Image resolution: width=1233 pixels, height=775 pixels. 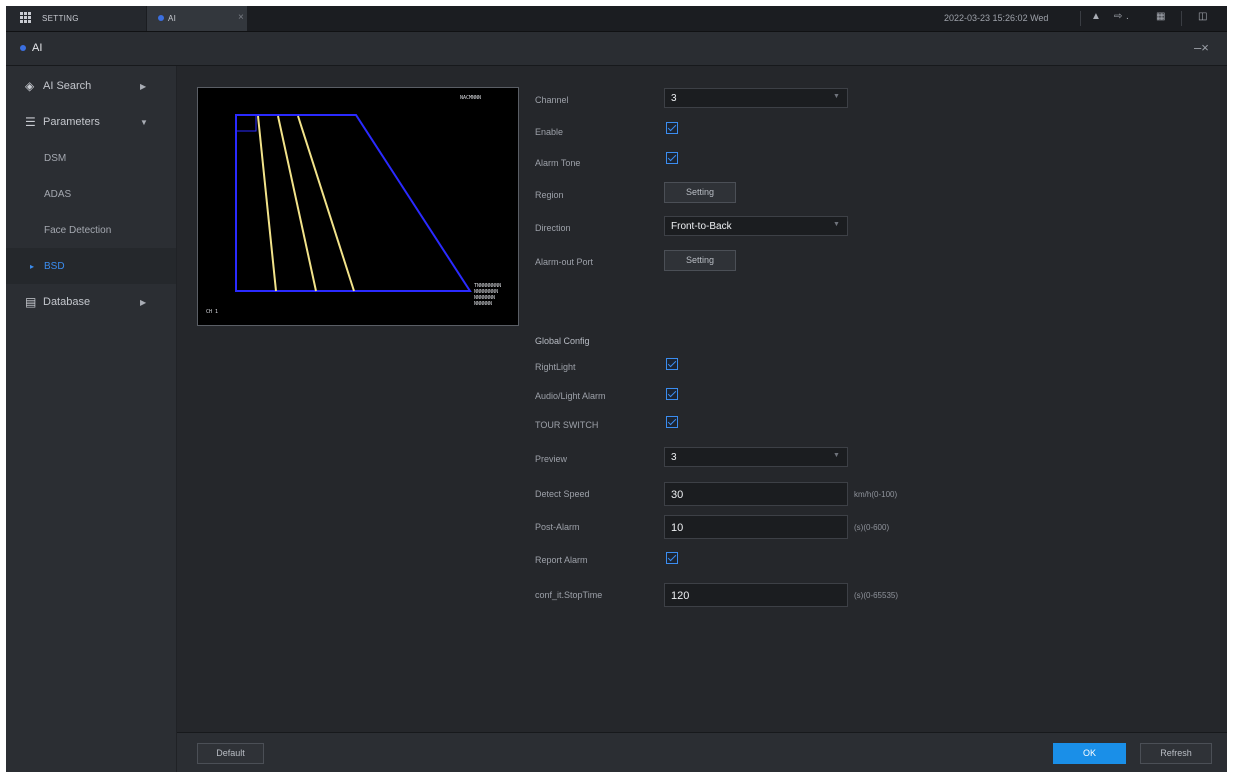 What do you see at coordinates (230, 753) in the screenshot?
I see `default-button: Default` at bounding box center [230, 753].